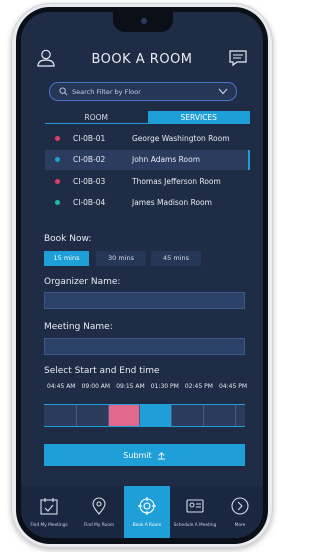  Describe the element at coordinates (49, 525) in the screenshot. I see `nav-label: Find My Meetings` at that location.